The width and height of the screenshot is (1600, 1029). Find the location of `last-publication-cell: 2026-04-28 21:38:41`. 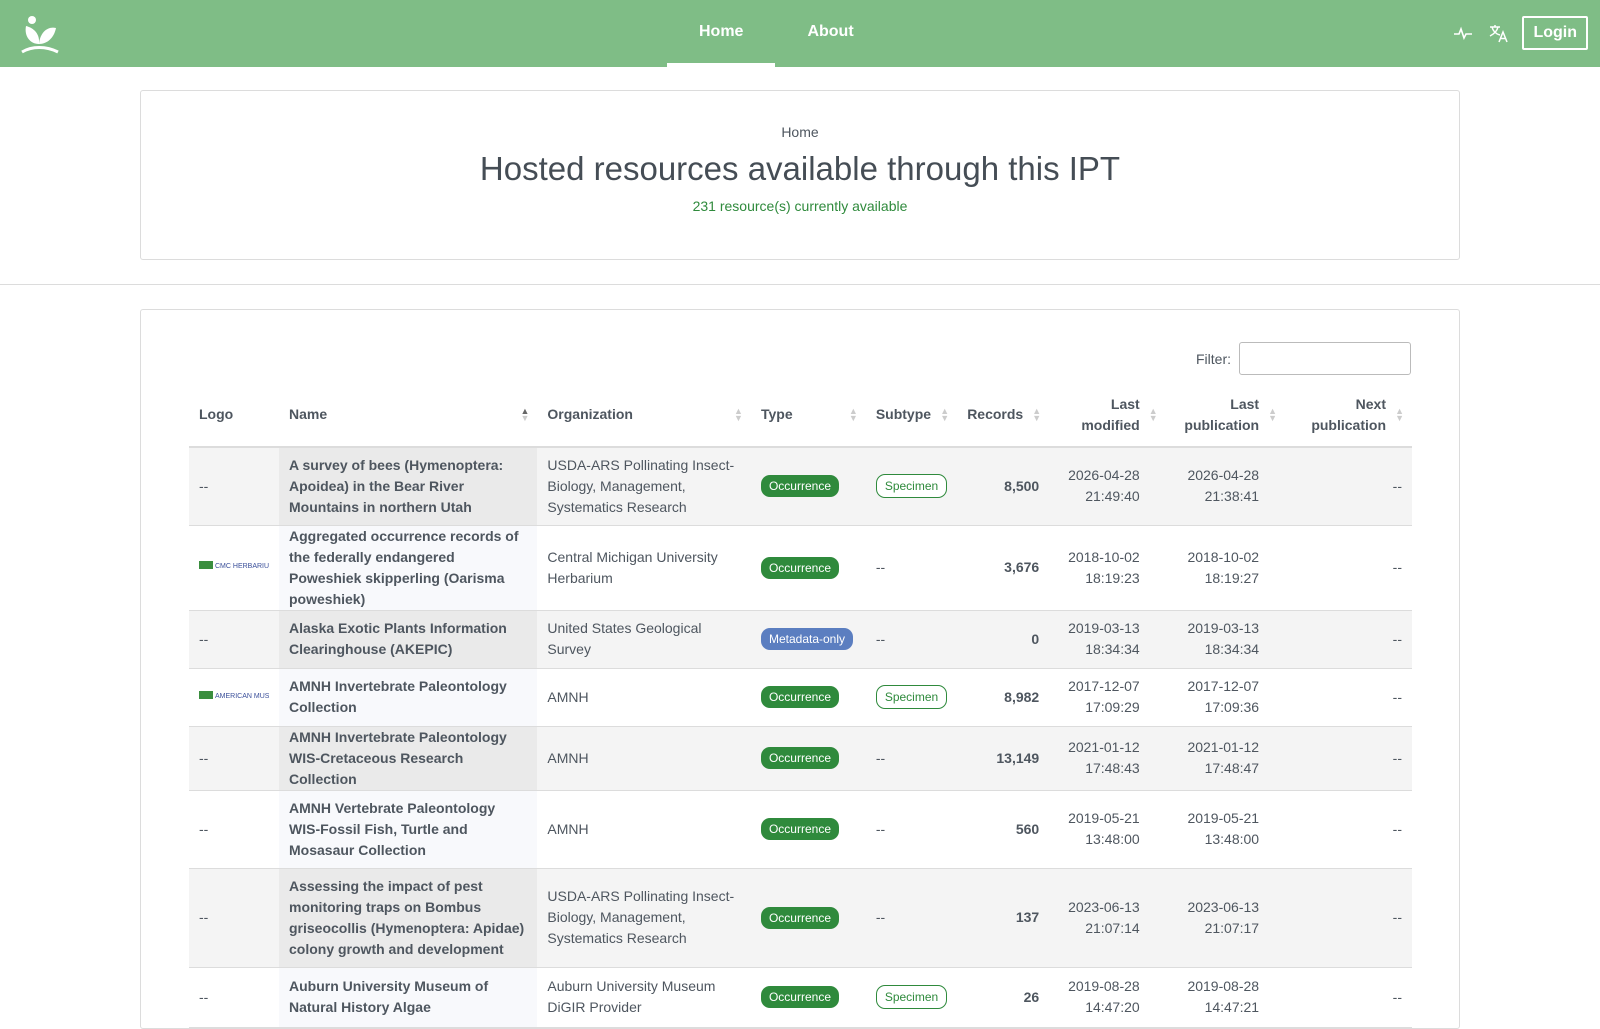

last-publication-cell: 2026-04-28 21:38:41 is located at coordinates (1225, 486).